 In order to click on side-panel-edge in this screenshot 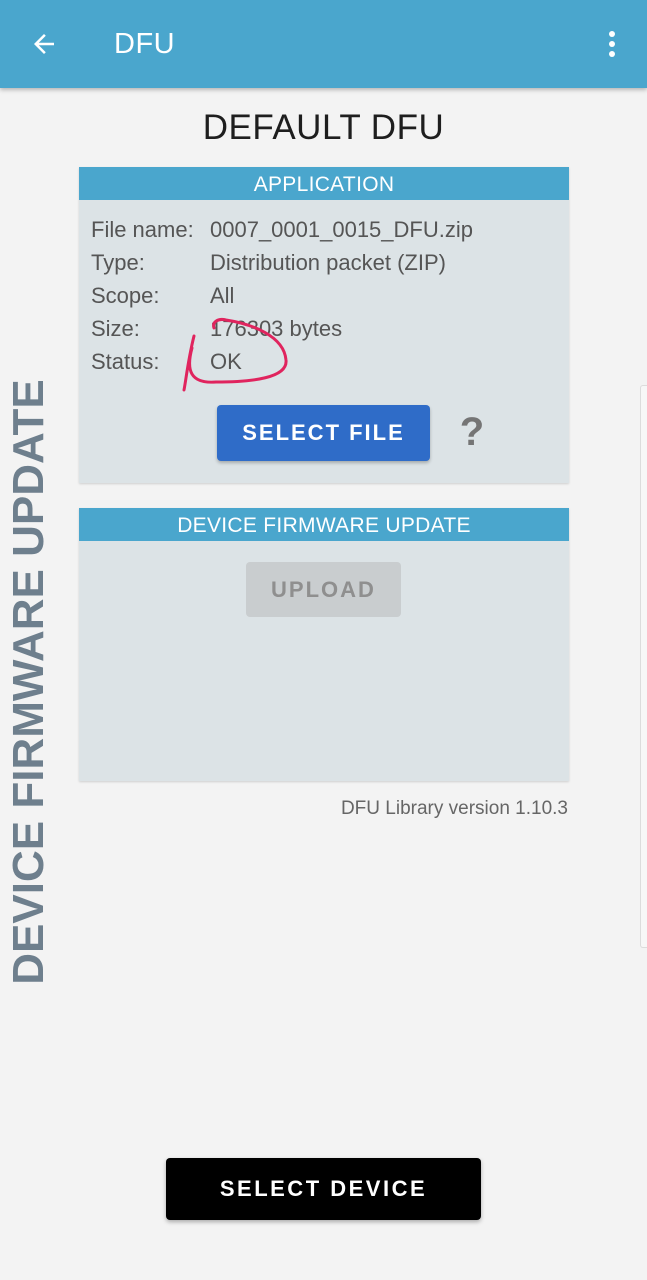, I will do `click(643, 666)`.